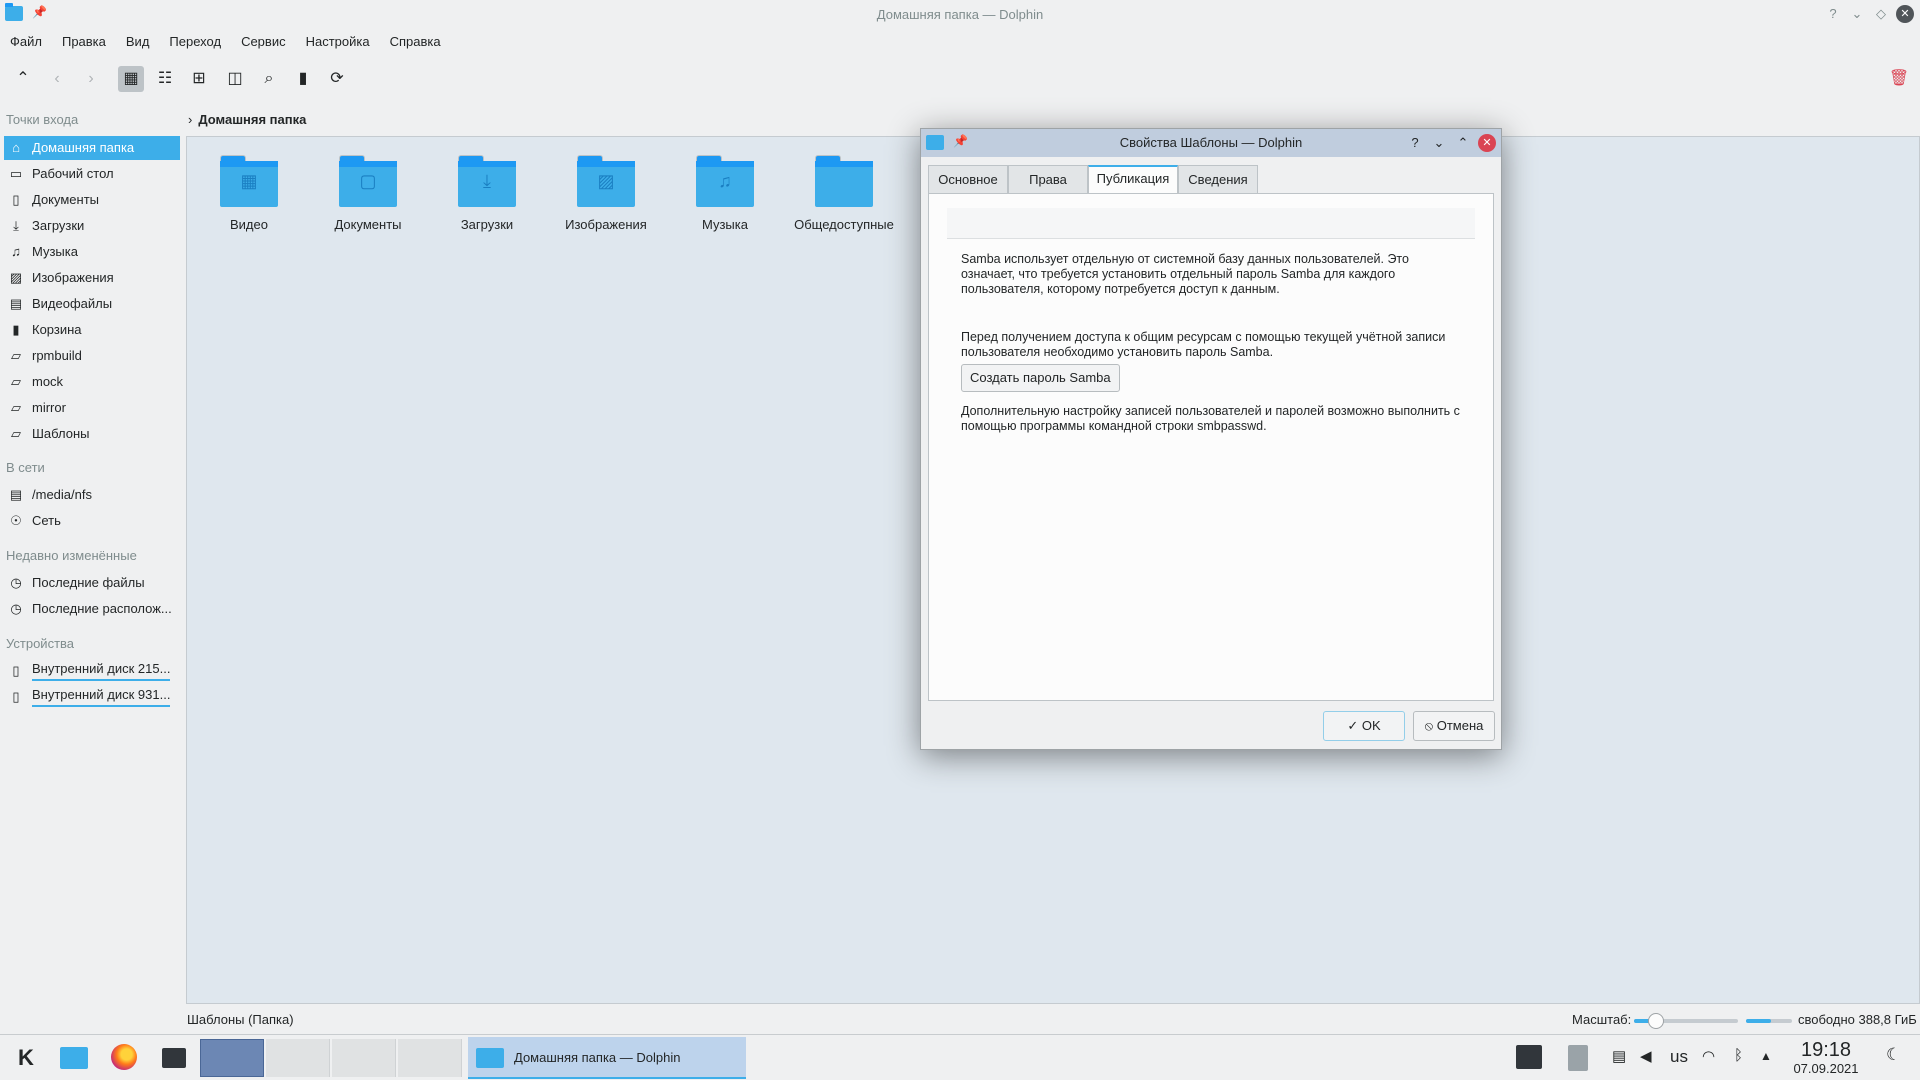  I want to click on zoom-slider-handle, so click(1655, 1021).